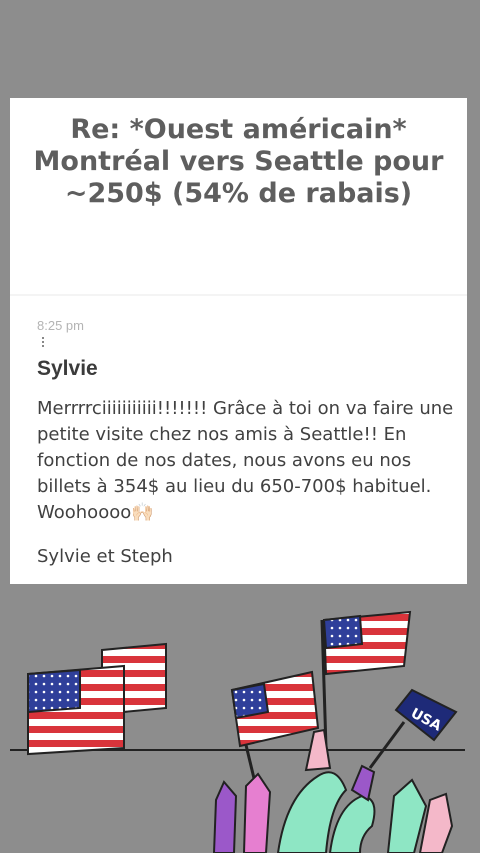  Describe the element at coordinates (105, 556) in the screenshot. I see `comment-signature: Sylvie et Steph` at that location.